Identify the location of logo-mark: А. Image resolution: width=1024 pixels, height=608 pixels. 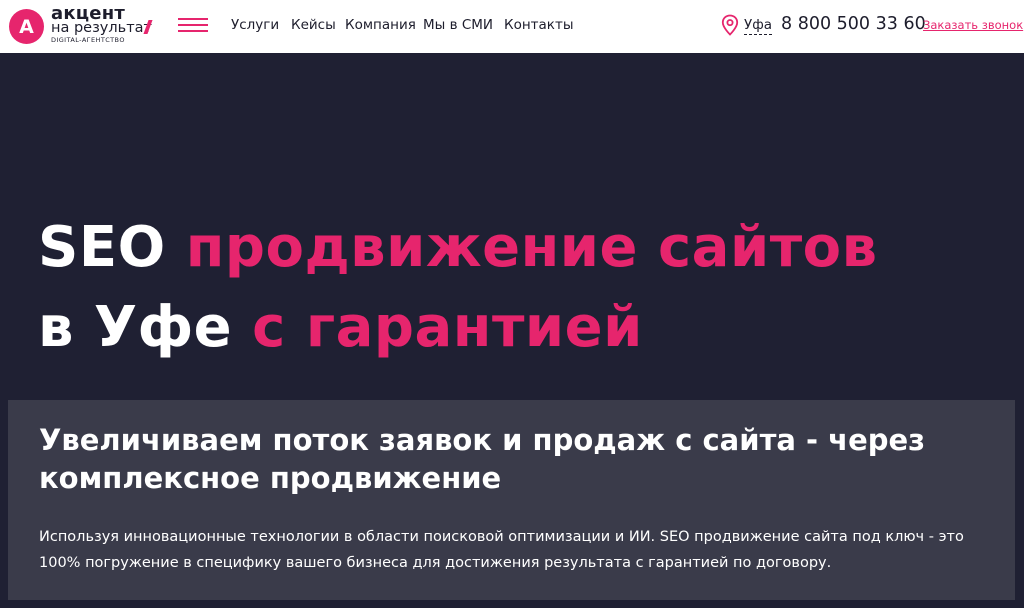
(26, 26).